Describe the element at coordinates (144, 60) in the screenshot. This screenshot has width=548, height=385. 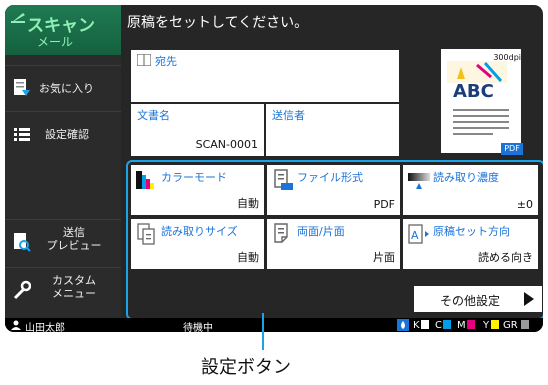
I see `address-book-icon` at that location.